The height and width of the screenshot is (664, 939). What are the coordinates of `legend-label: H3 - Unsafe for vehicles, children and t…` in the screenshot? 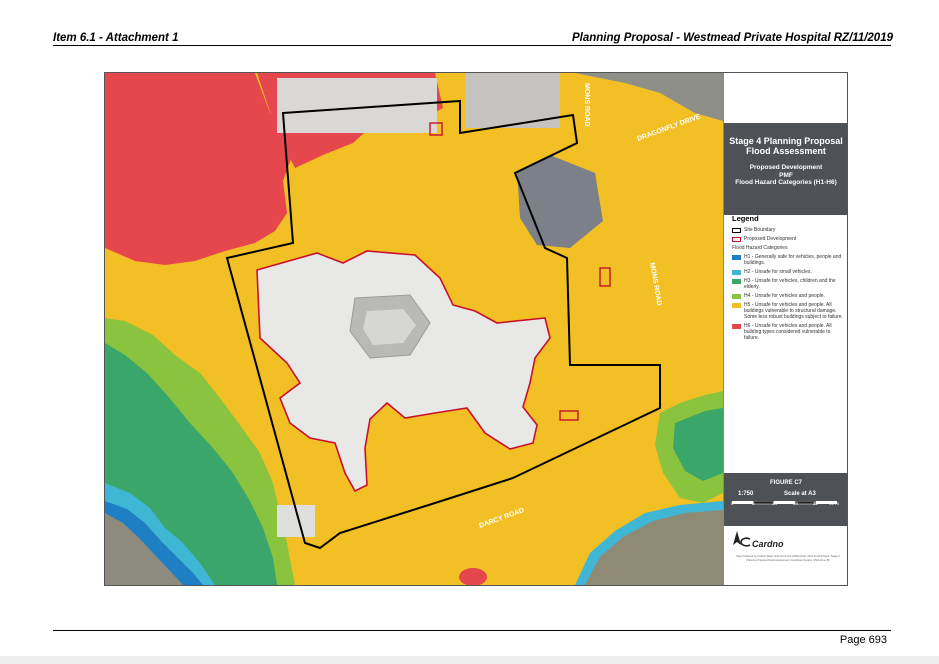 It's located at (790, 284).